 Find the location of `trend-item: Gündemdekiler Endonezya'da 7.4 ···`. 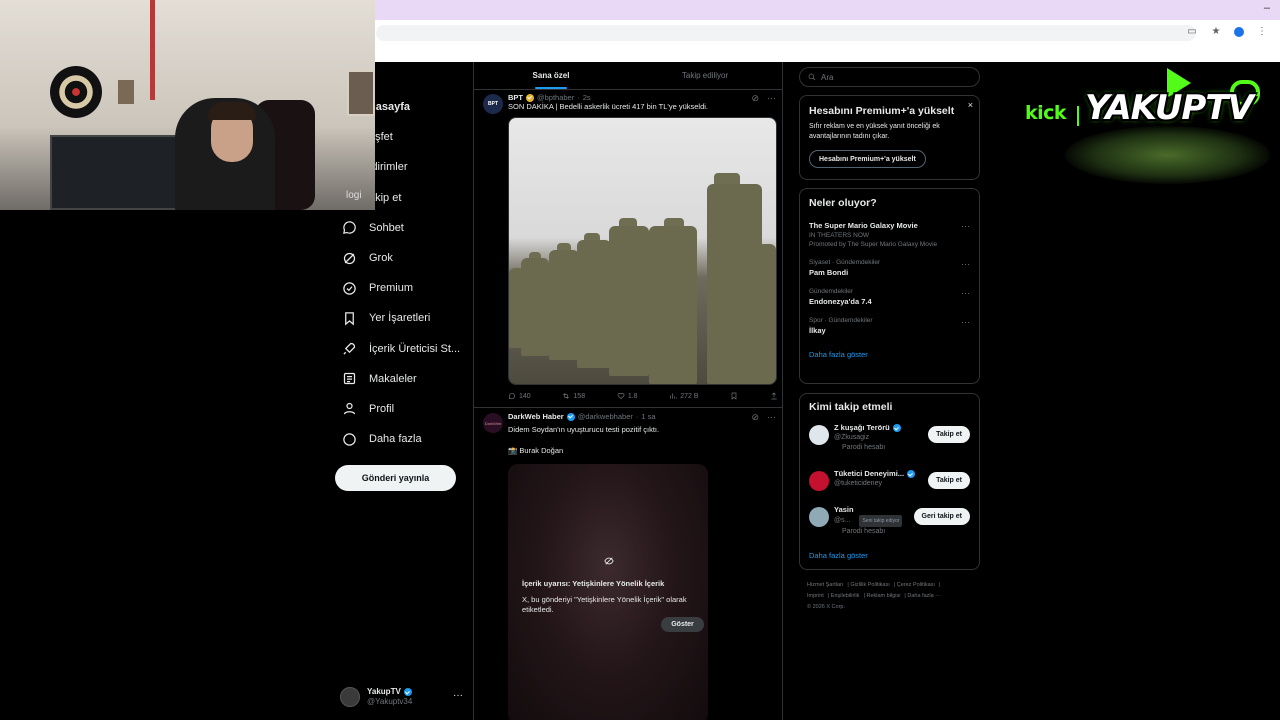

trend-item: Gündemdekiler Endonezya'da 7.4 ··· is located at coordinates (889, 297).